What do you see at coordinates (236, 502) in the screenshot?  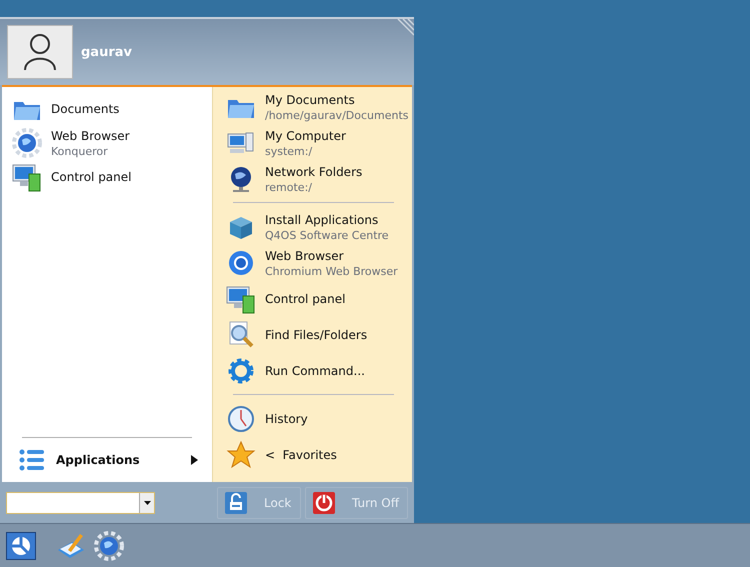 I see `lock-icon` at bounding box center [236, 502].